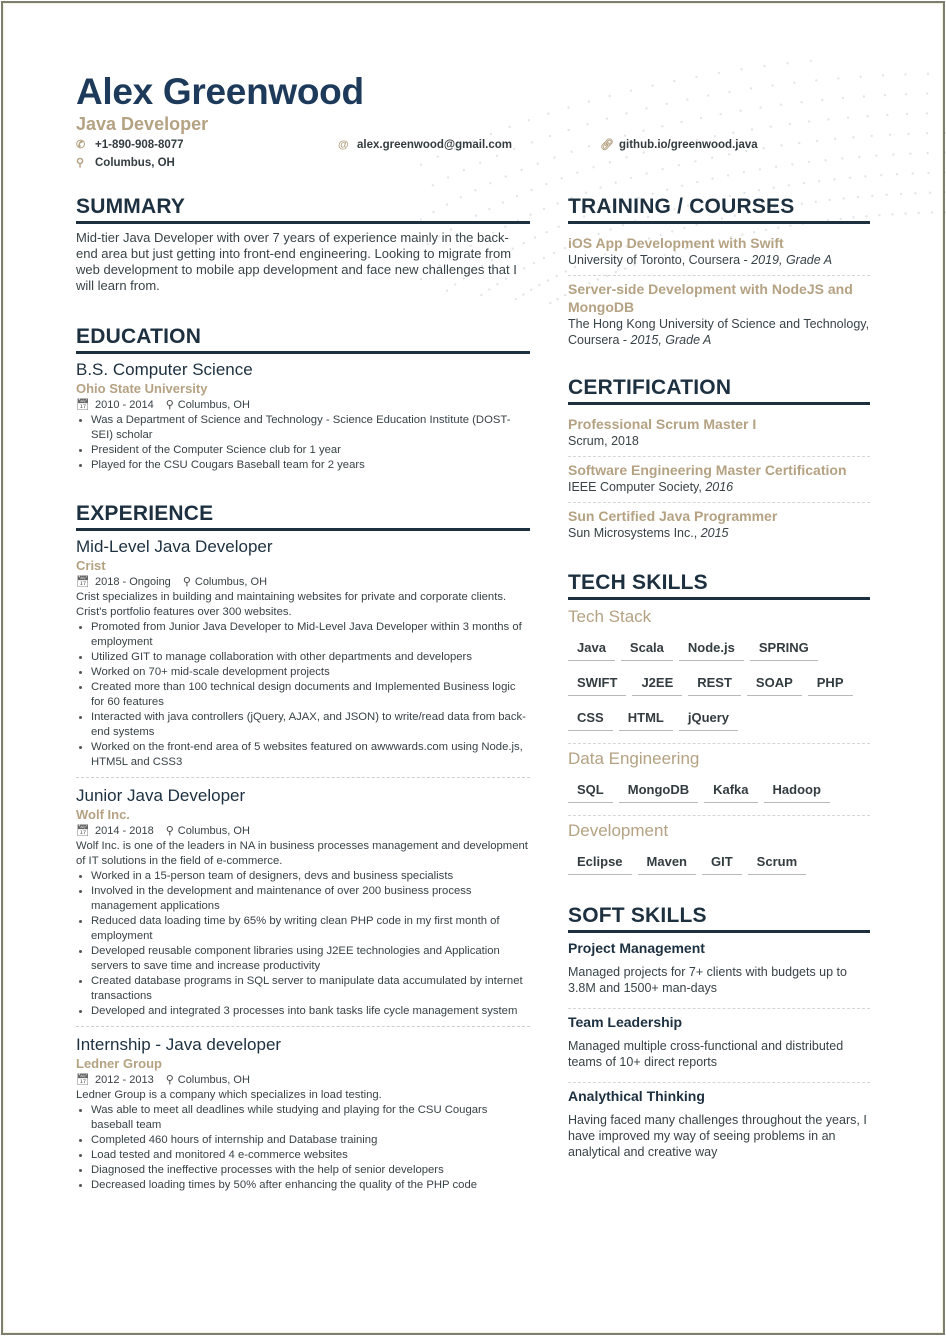  I want to click on job-dates: 2012 - 2013, so click(124, 1080).